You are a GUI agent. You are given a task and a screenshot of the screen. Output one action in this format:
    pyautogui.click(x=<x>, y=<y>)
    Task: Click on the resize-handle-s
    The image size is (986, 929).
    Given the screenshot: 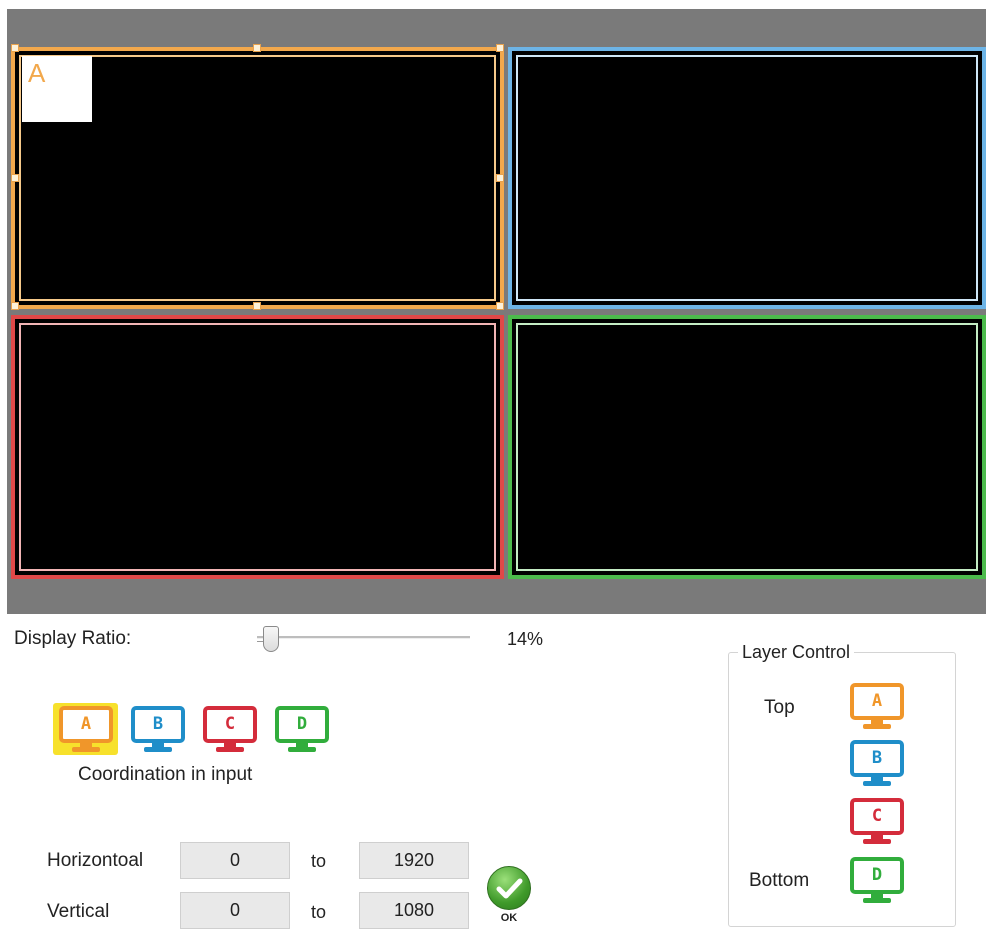 What is the action you would take?
    pyautogui.click(x=257, y=306)
    